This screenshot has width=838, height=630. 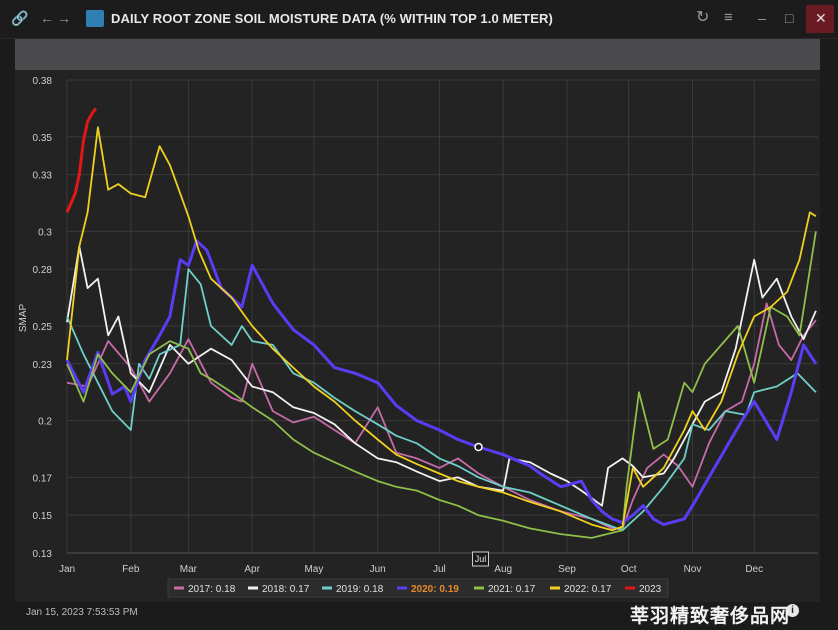 What do you see at coordinates (23, 318) in the screenshot?
I see `y-axis-label: SMAP` at bounding box center [23, 318].